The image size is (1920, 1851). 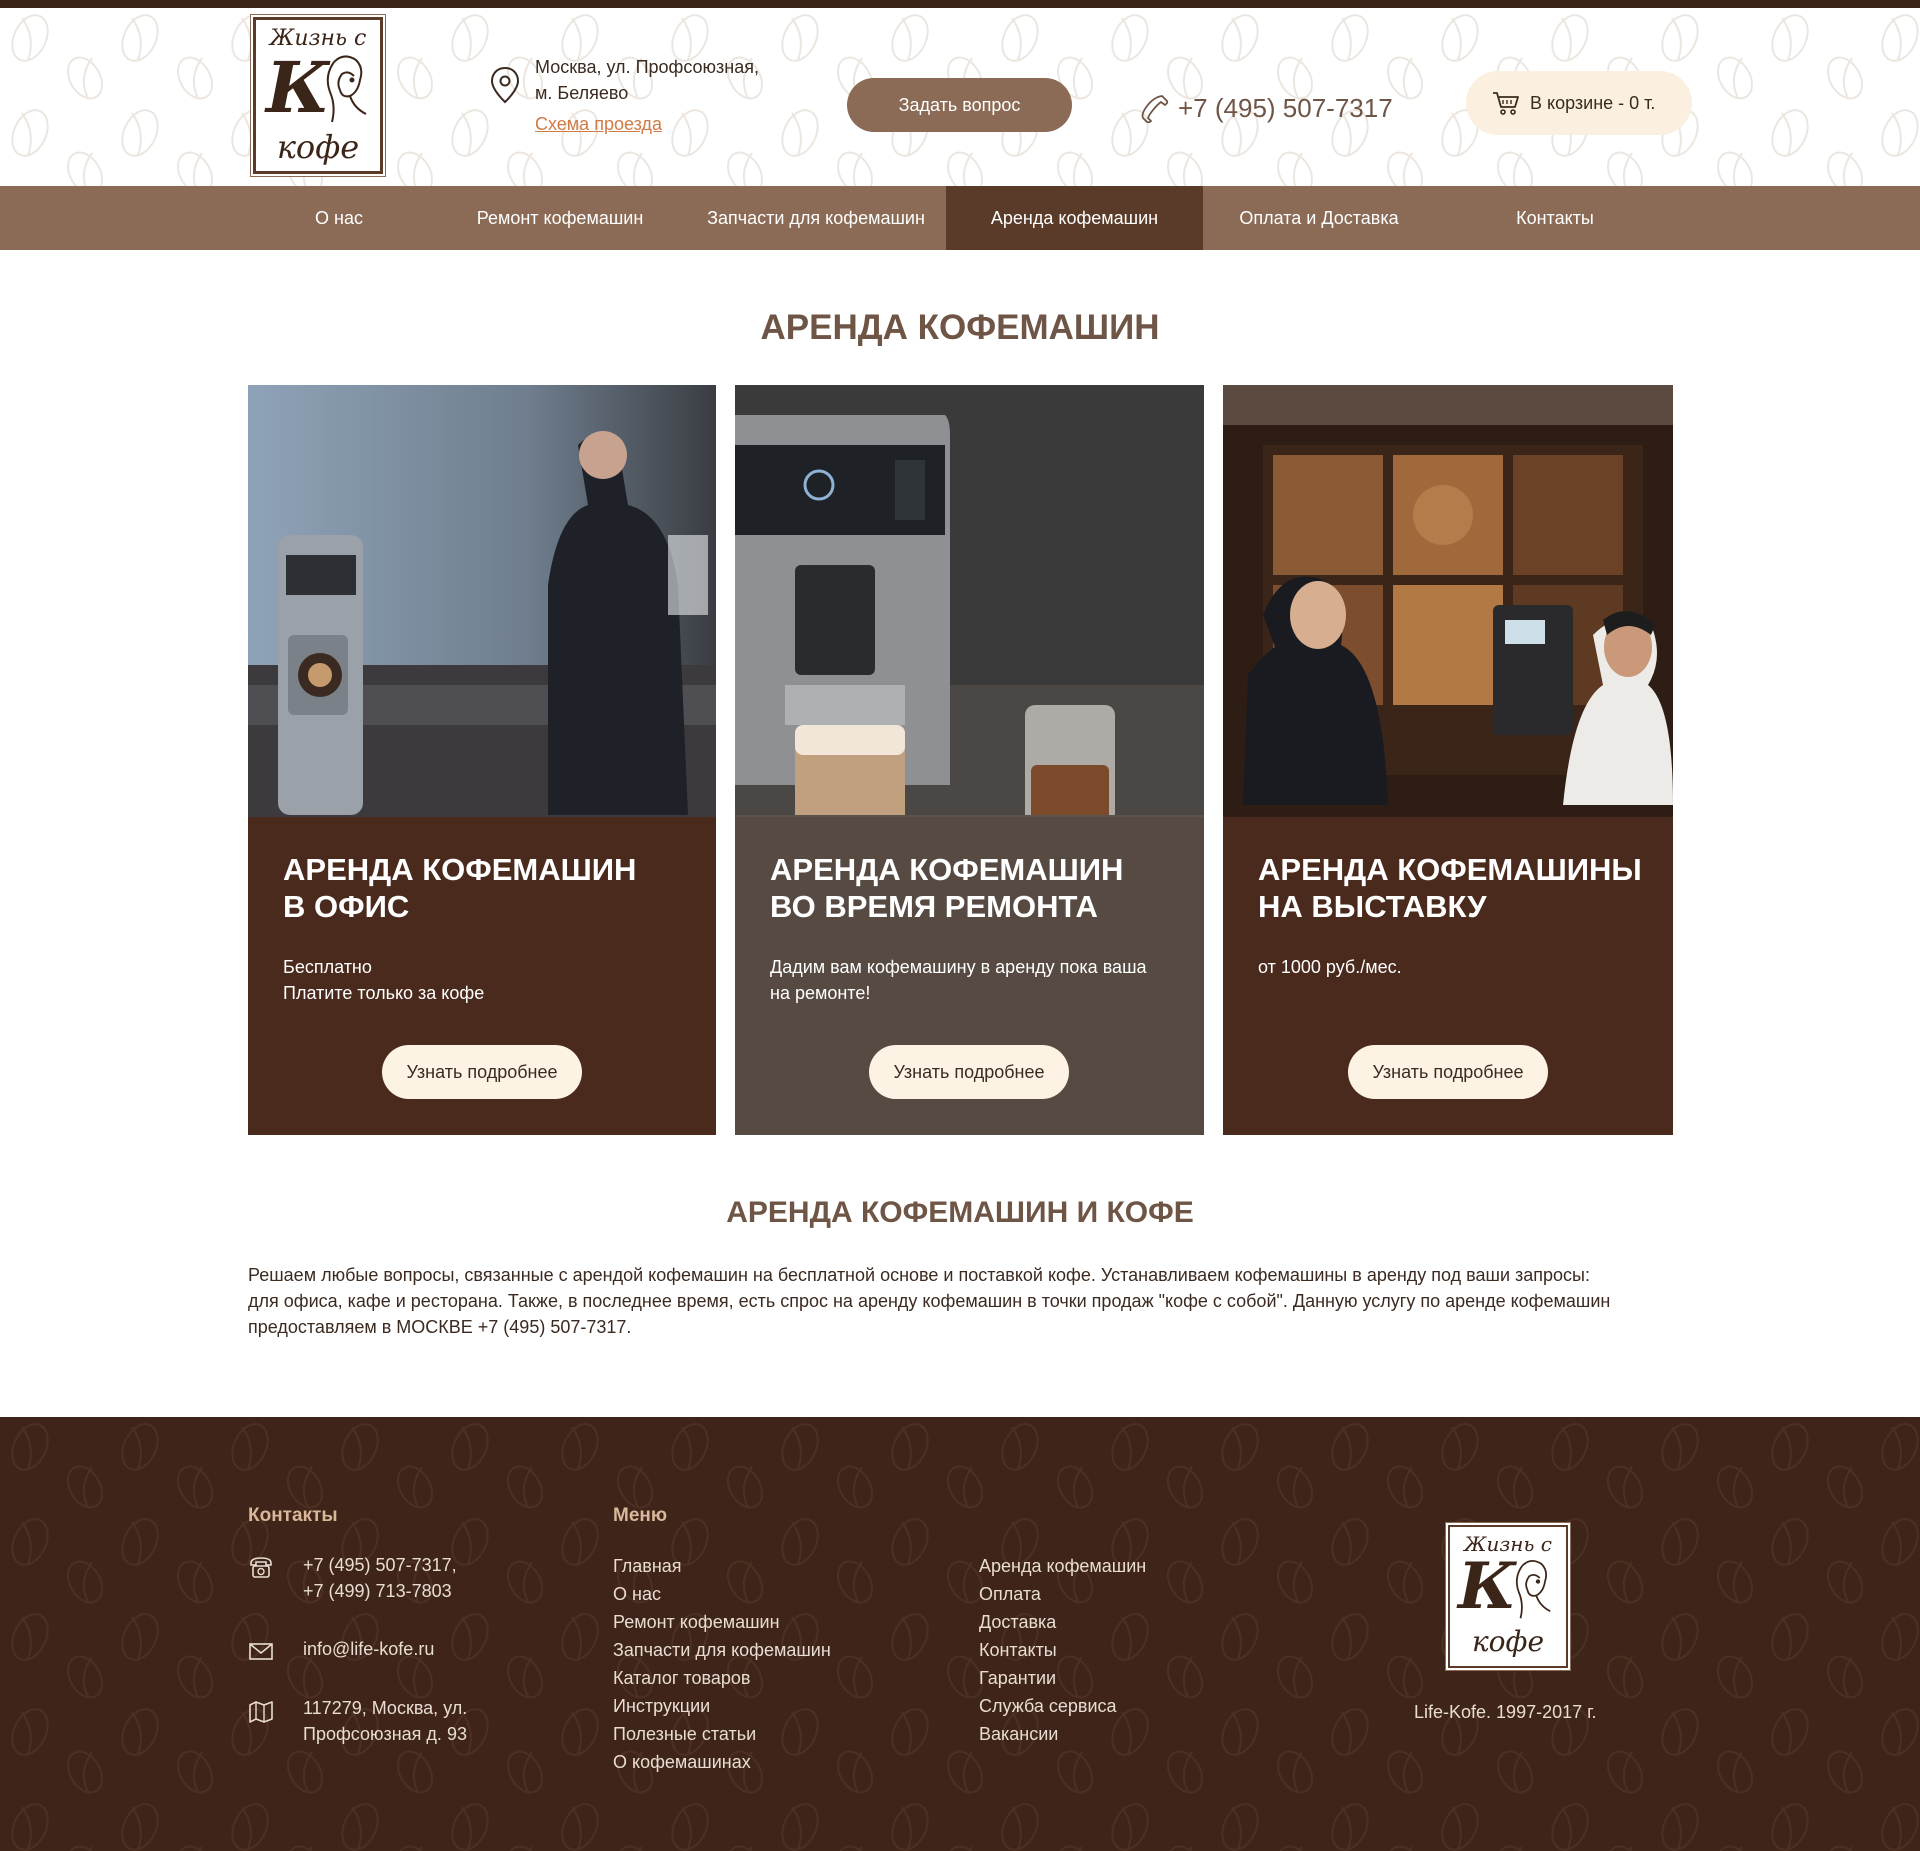 What do you see at coordinates (1074, 218) in the screenshot?
I see `nav-item-rent: Аренда кофемашин` at bounding box center [1074, 218].